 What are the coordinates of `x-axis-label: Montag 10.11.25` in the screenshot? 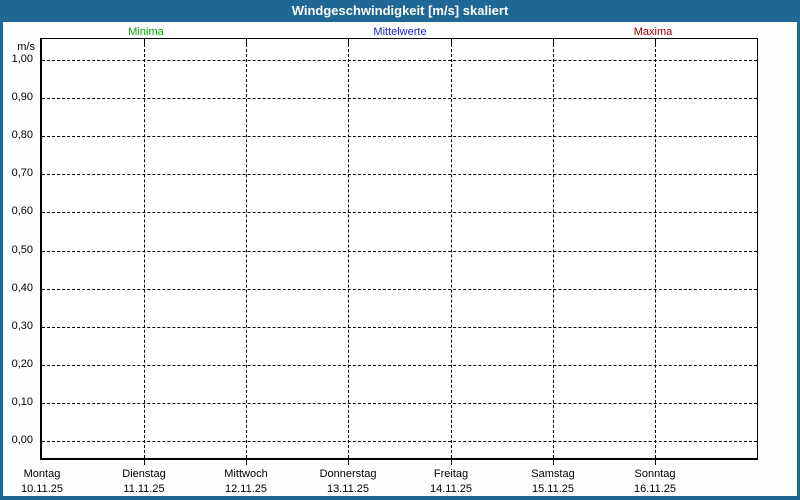 It's located at (47, 481).